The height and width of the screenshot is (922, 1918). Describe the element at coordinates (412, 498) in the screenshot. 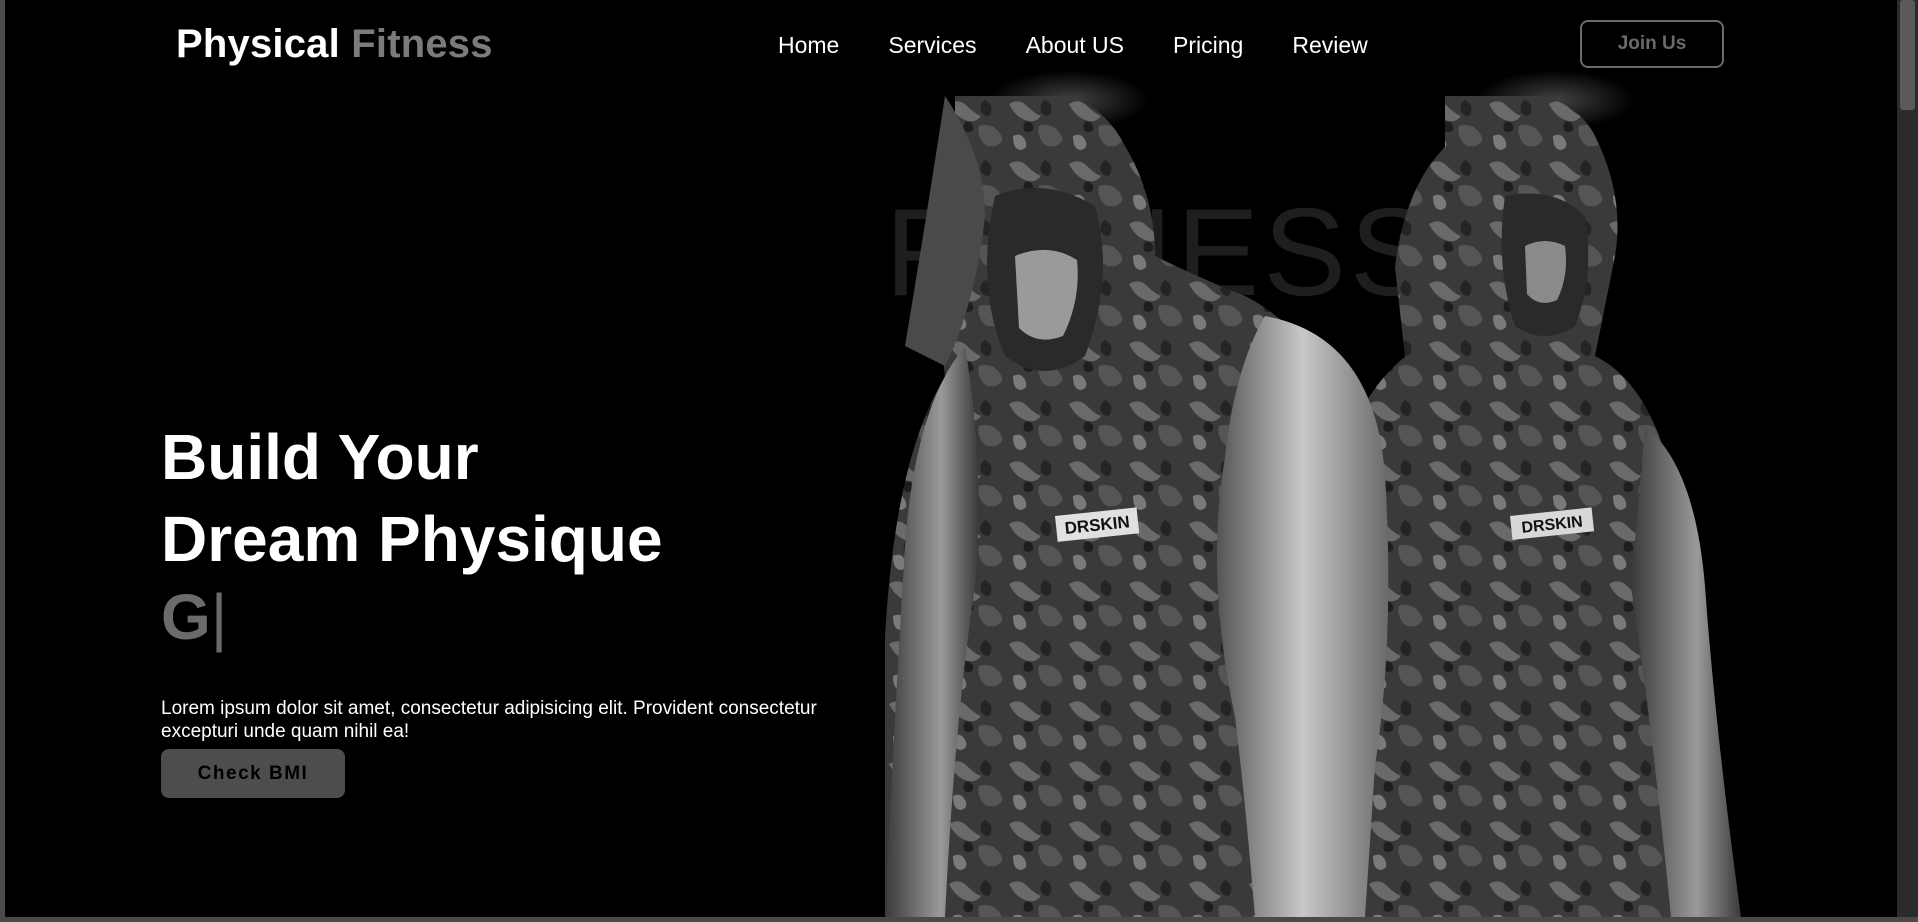

I see `hero-headline: Build Your Dream Physique` at that location.